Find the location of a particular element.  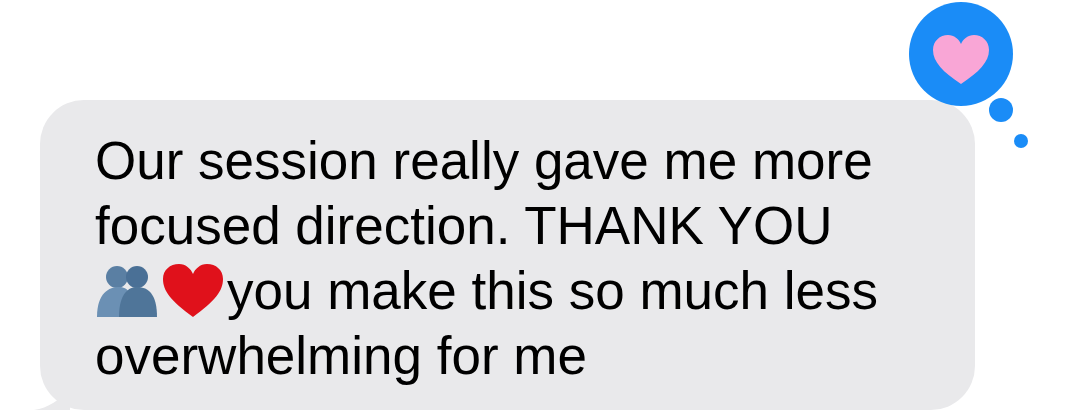

message-text: focused direction. THANK YOU is located at coordinates (464, 226).